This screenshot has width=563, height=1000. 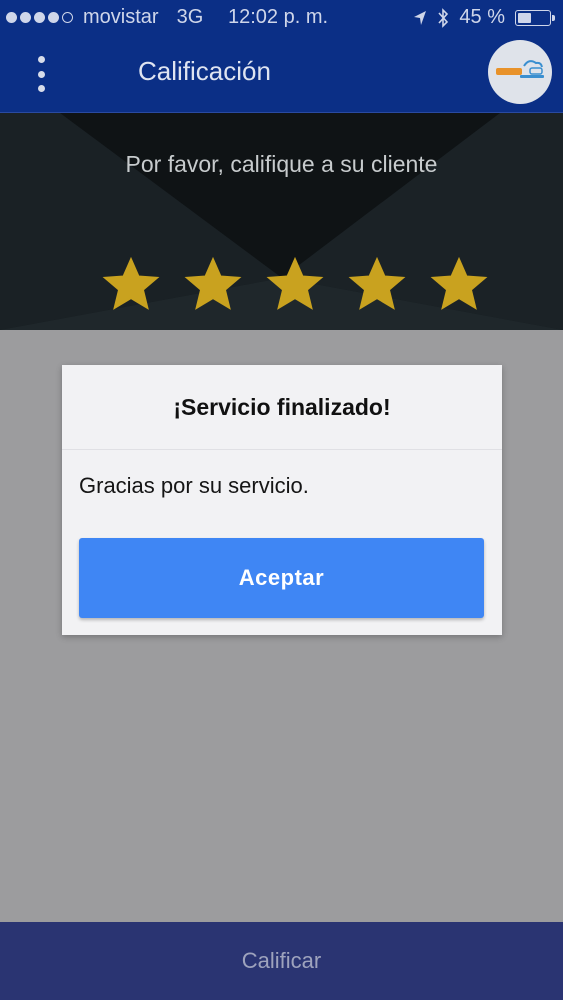 I want to click on battery-percent: 45 %, so click(x=482, y=17).